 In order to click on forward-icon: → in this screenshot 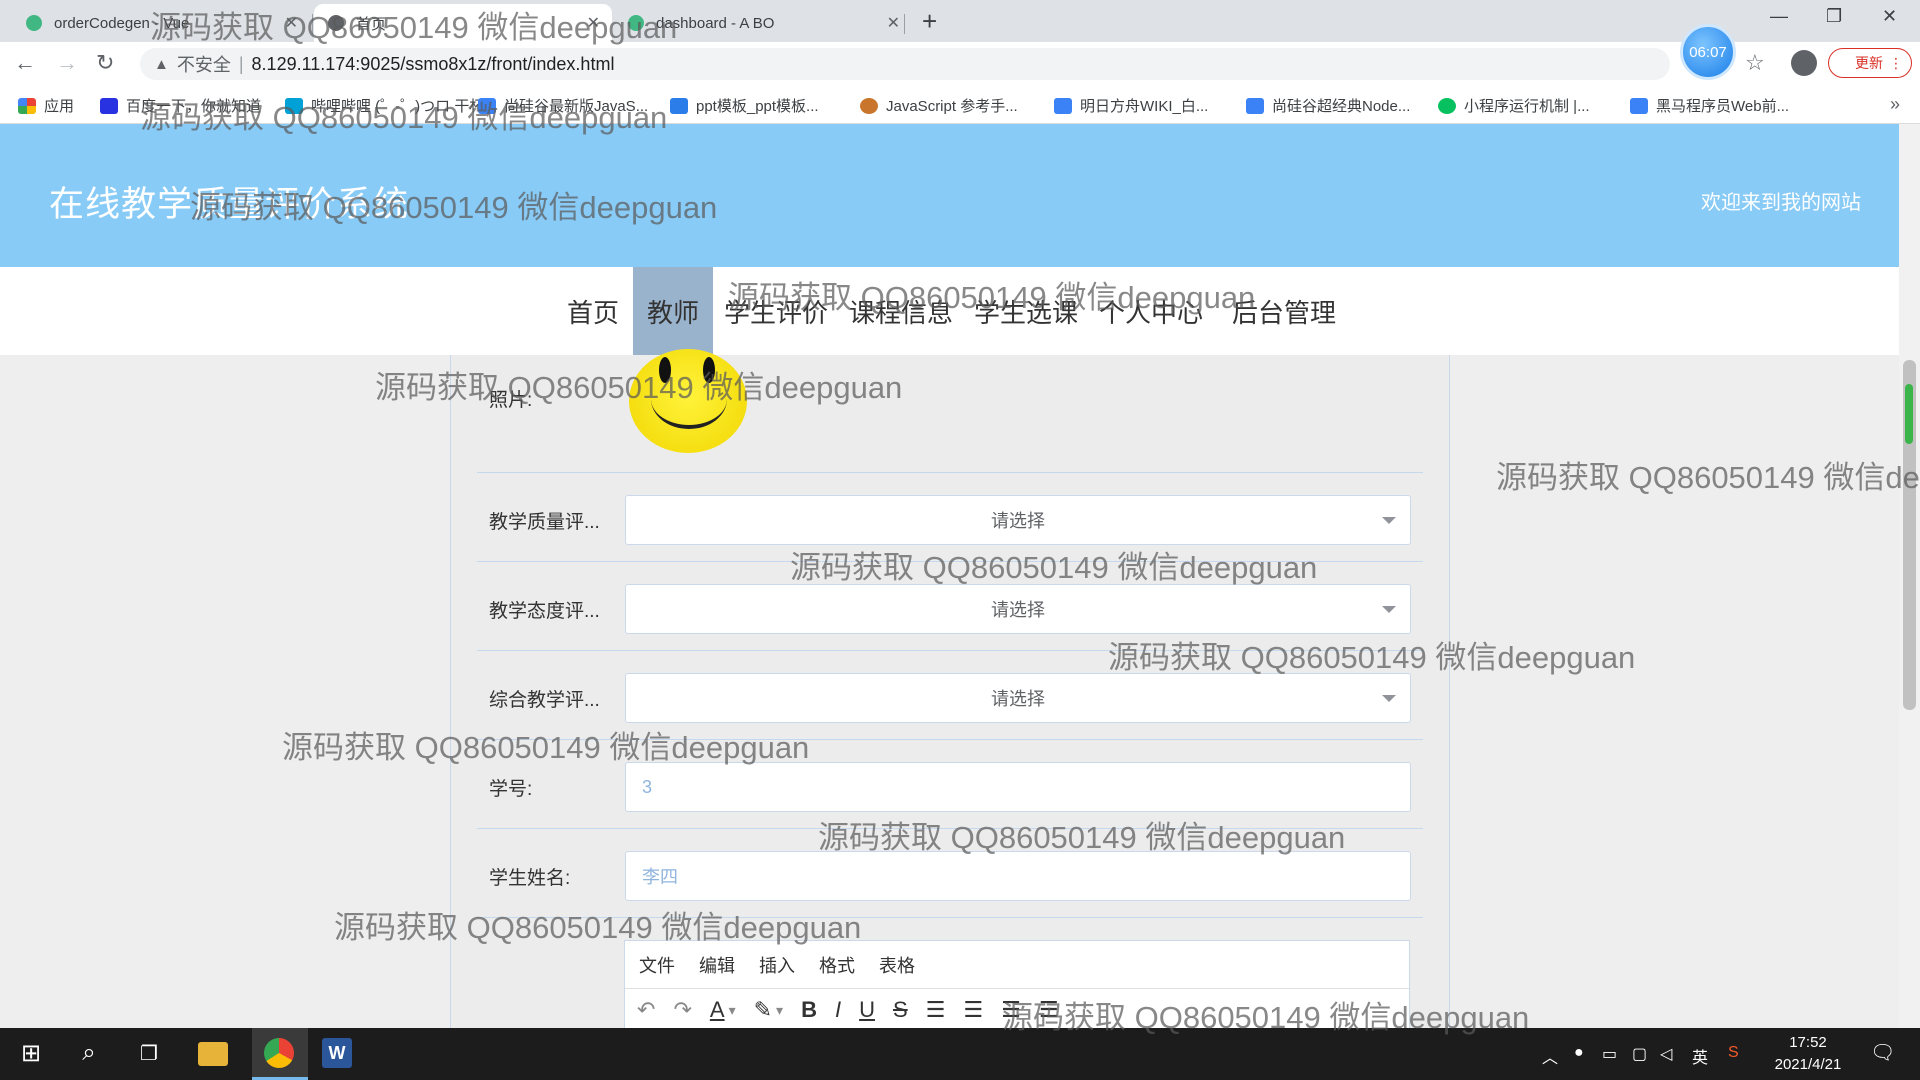, I will do `click(67, 63)`.